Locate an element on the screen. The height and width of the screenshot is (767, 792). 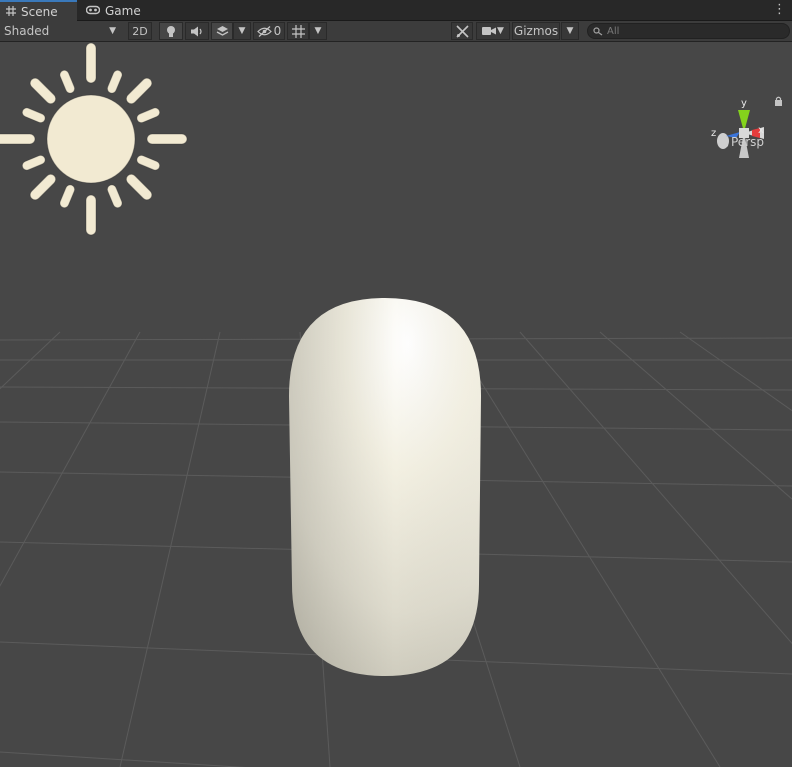
tab-scene: Scene is located at coordinates (38, 10).